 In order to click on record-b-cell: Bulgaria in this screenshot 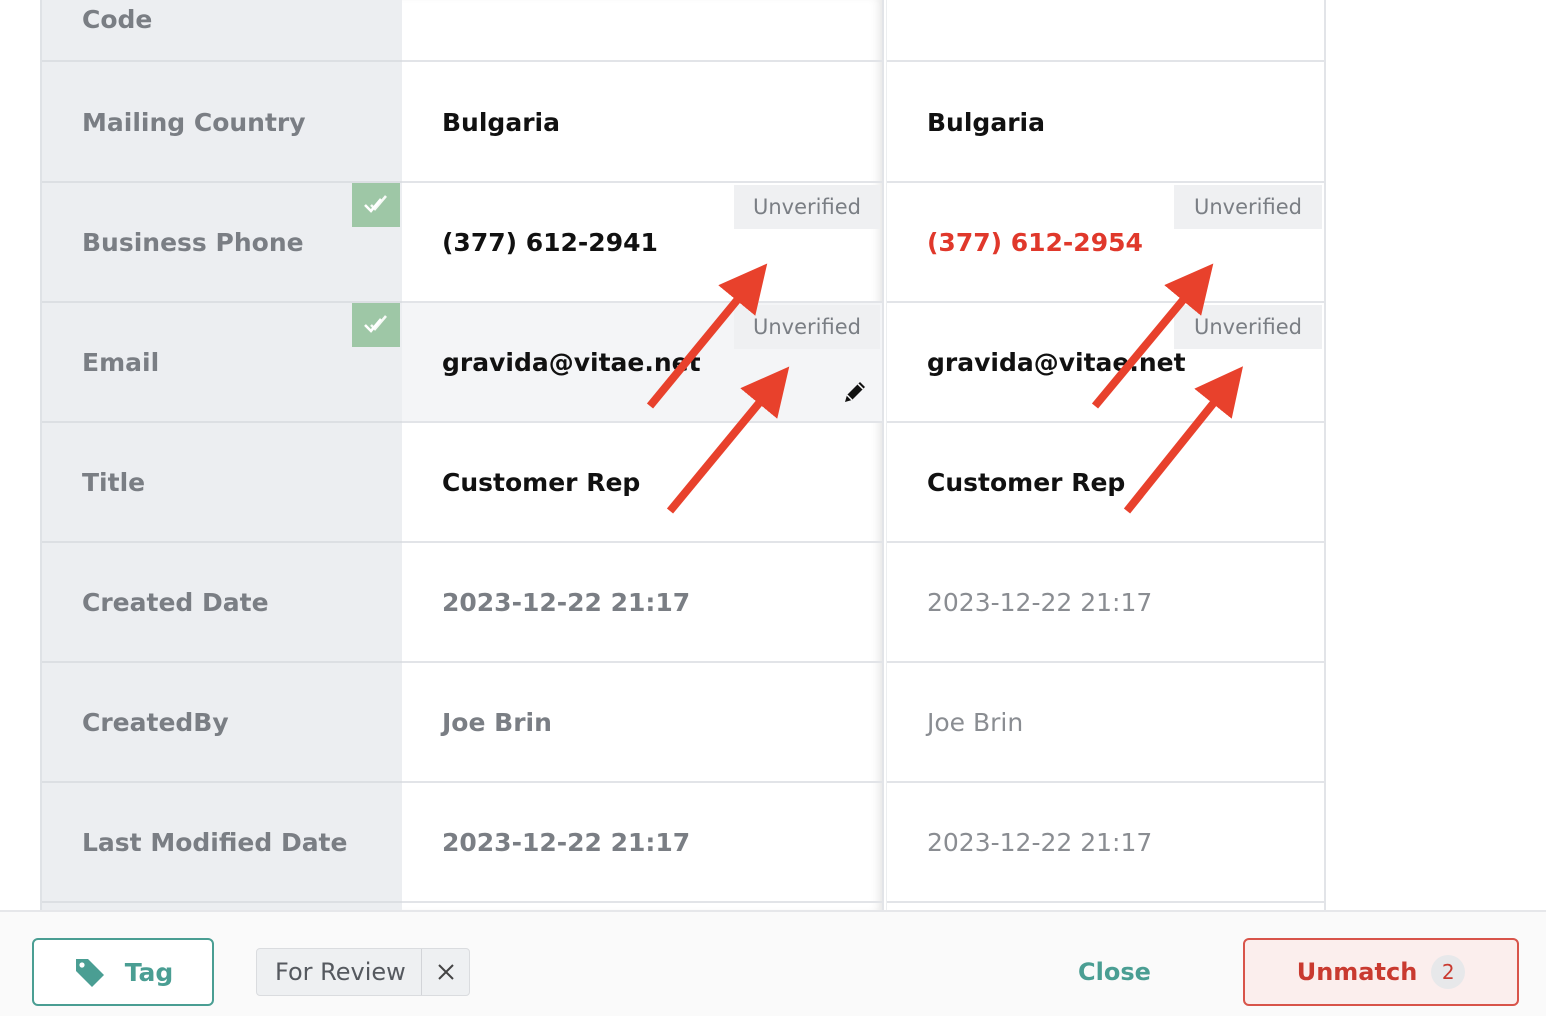, I will do `click(1105, 123)`.